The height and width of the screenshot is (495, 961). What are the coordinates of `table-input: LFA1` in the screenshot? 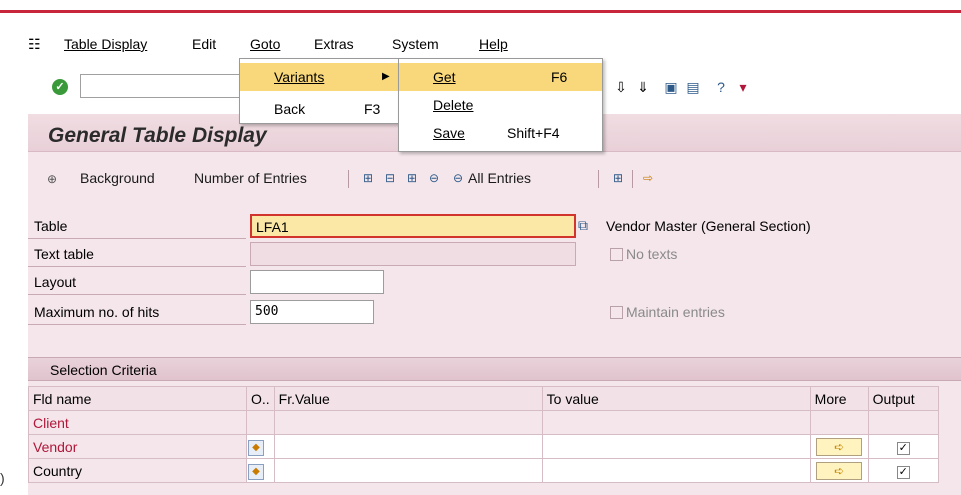 It's located at (413, 226).